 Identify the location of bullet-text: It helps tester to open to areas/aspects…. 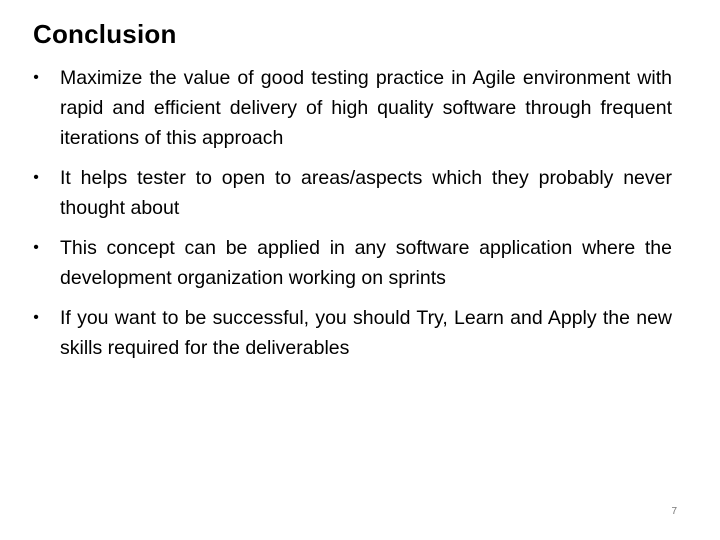
(366, 193).